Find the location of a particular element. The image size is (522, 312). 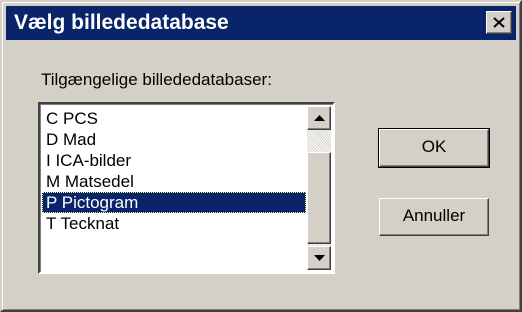

ok-button: OK is located at coordinates (434, 148).